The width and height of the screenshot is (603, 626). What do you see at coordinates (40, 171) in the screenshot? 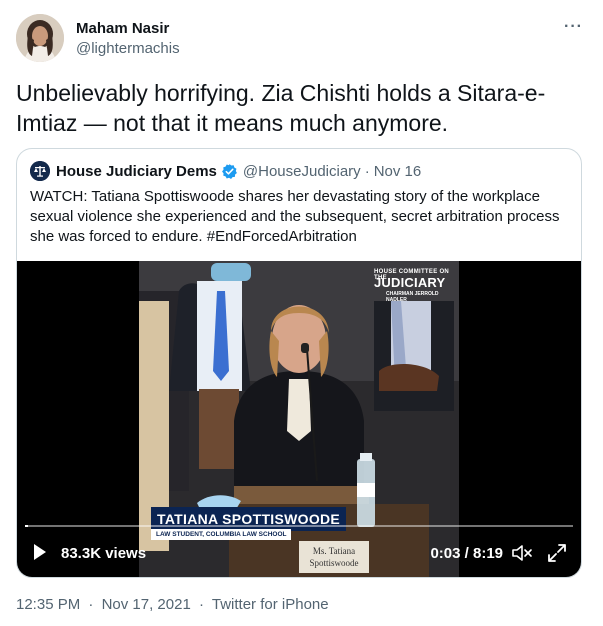
I see `quoted-avatar` at bounding box center [40, 171].